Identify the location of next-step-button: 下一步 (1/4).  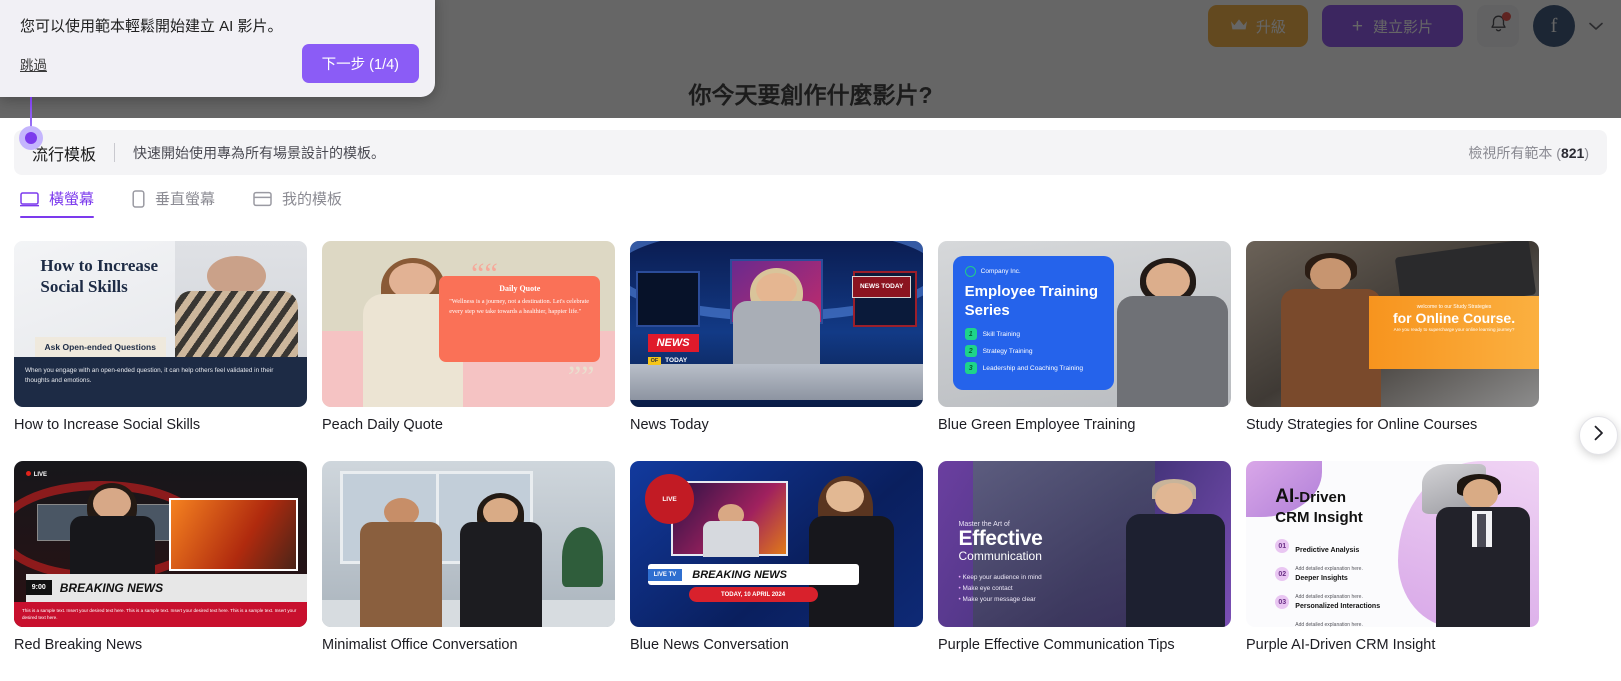
(360, 63).